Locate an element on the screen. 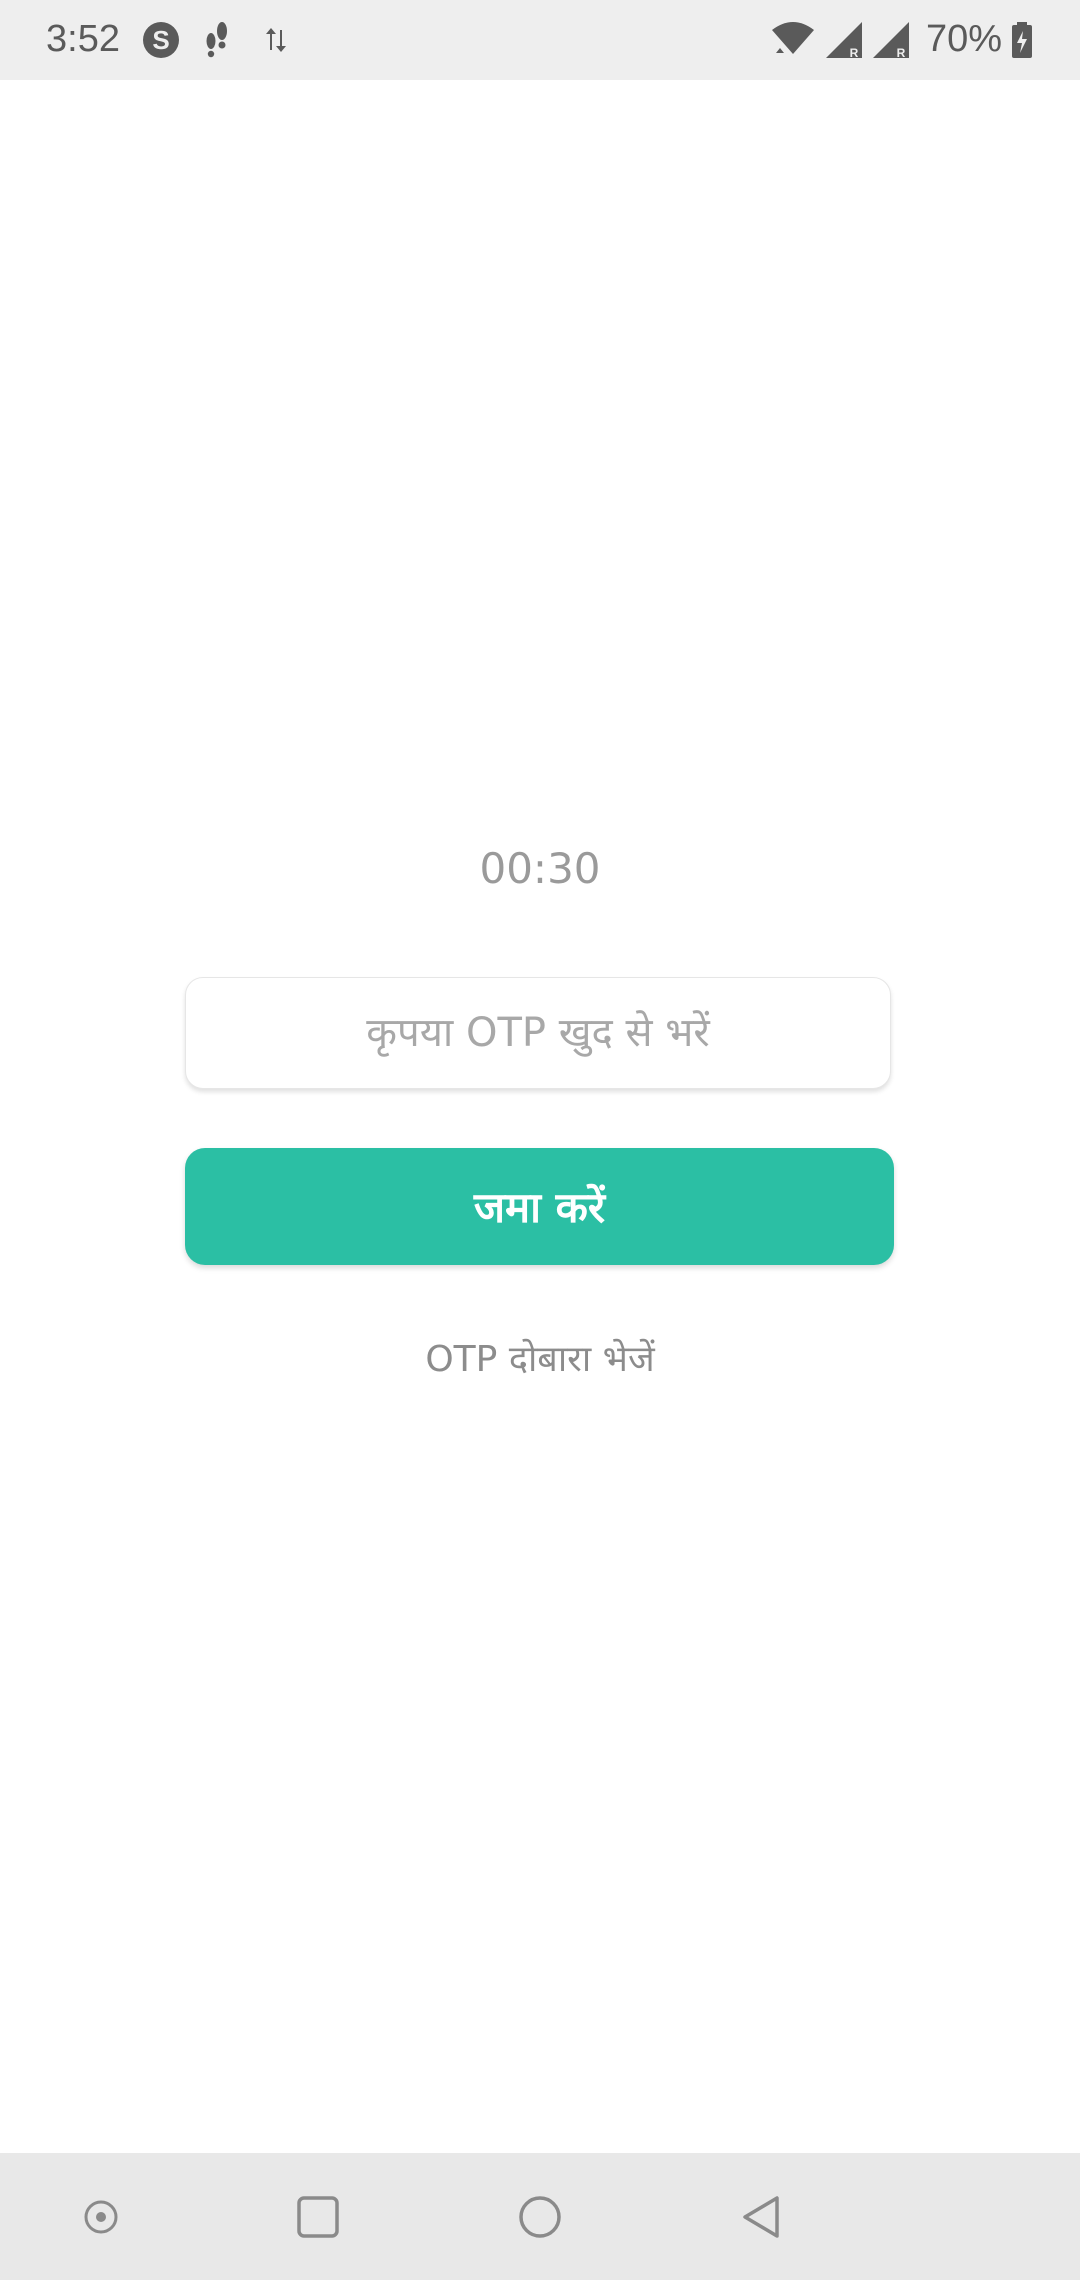  recents-button is located at coordinates (318, 2217).